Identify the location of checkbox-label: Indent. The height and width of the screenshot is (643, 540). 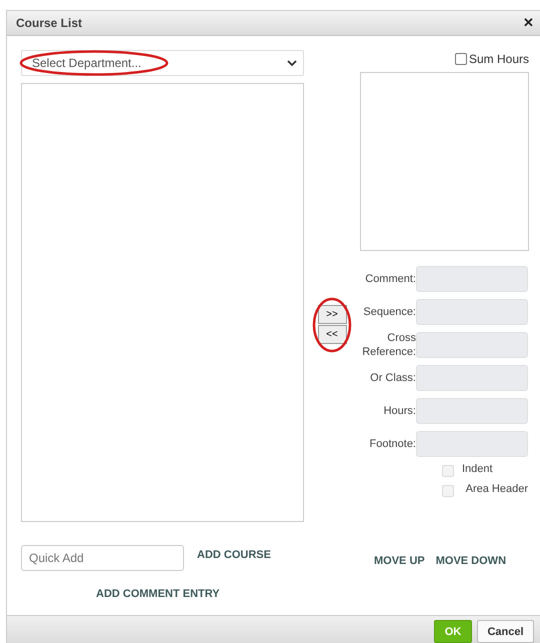
(478, 469).